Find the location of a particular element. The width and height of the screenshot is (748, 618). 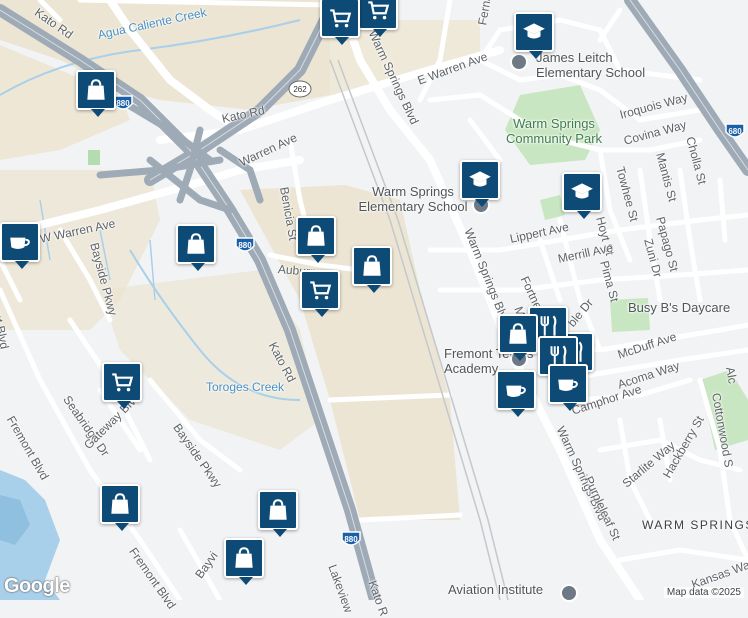

creek-label-toroges: Toroges Creek is located at coordinates (245, 387).